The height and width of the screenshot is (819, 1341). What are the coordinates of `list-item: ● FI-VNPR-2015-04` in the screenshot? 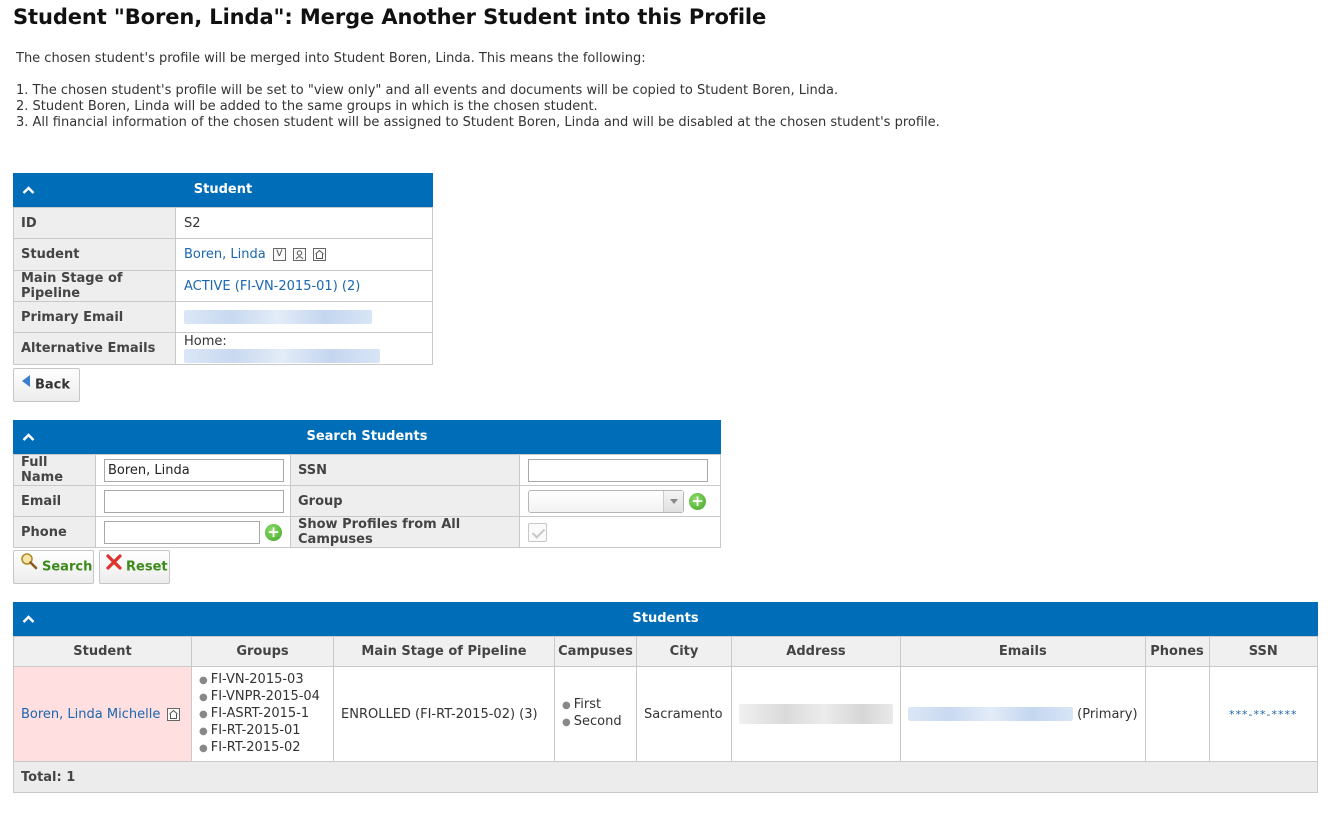 It's located at (259, 696).